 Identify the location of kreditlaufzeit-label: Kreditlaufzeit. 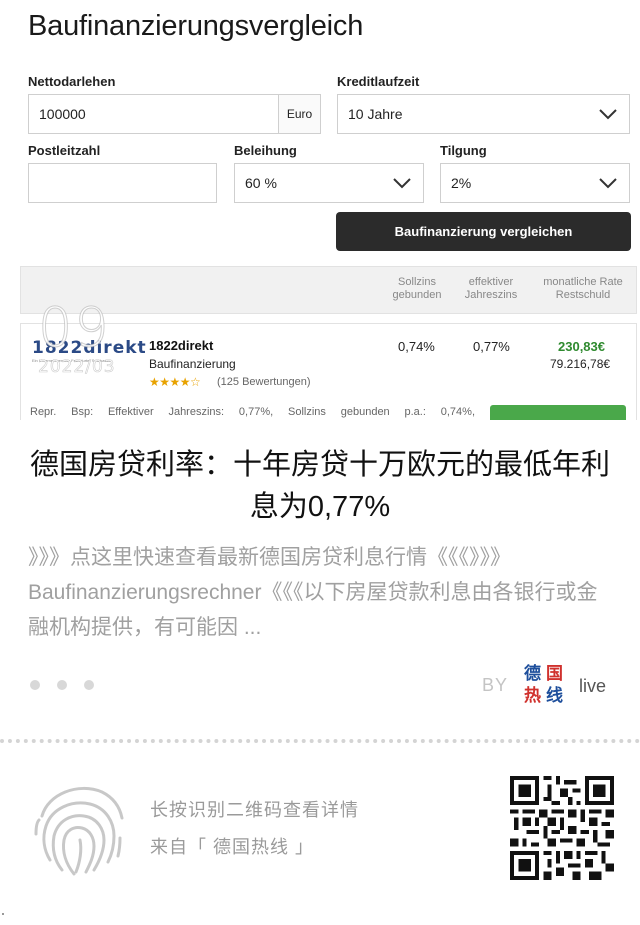
(378, 81).